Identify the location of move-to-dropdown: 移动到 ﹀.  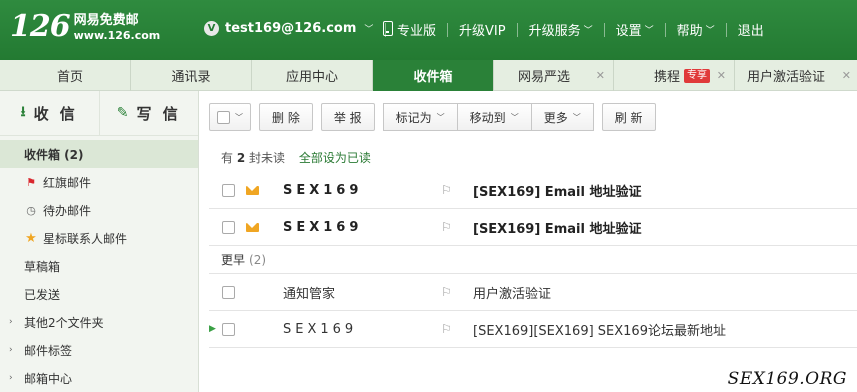
(494, 117).